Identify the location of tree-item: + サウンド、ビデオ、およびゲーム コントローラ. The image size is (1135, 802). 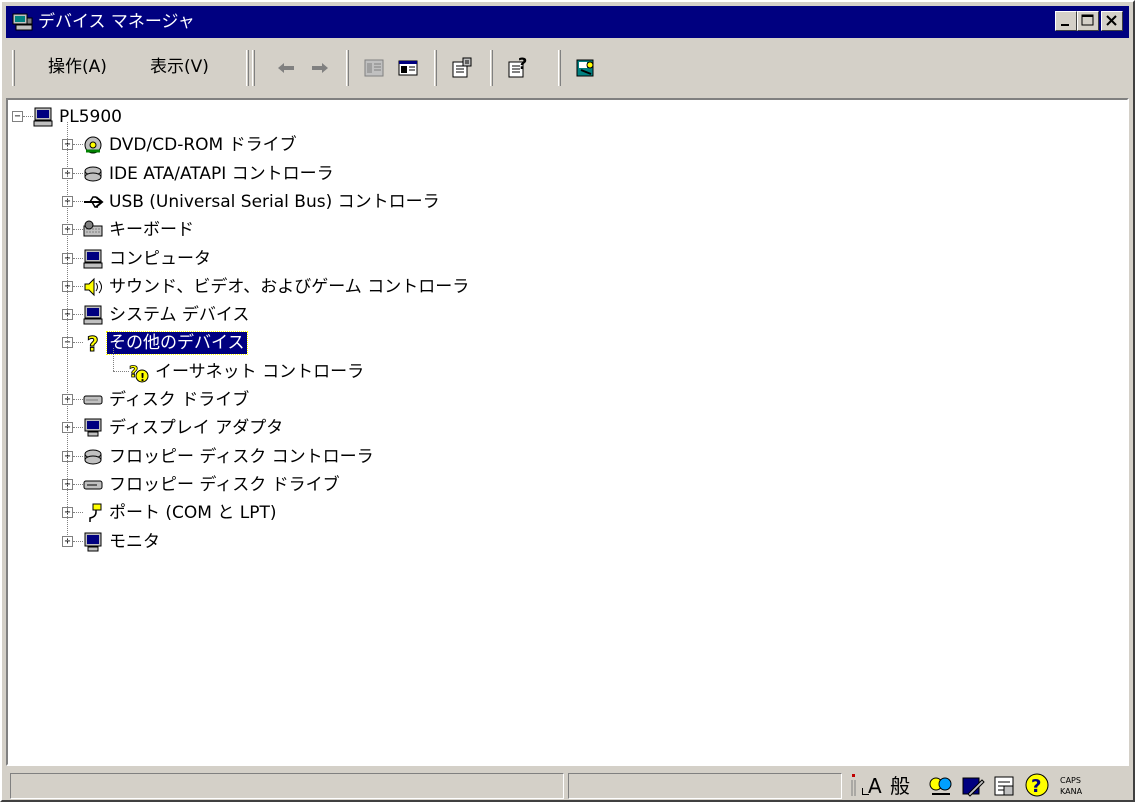
(508, 288).